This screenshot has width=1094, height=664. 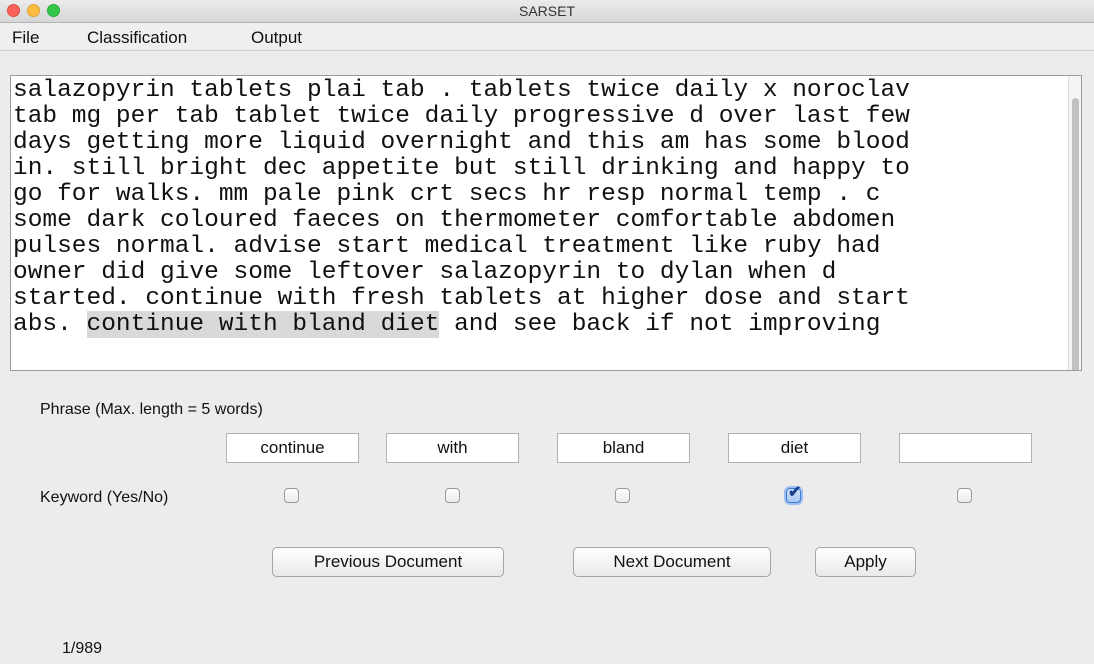 What do you see at coordinates (82, 648) in the screenshot?
I see `document-counter: 1/989` at bounding box center [82, 648].